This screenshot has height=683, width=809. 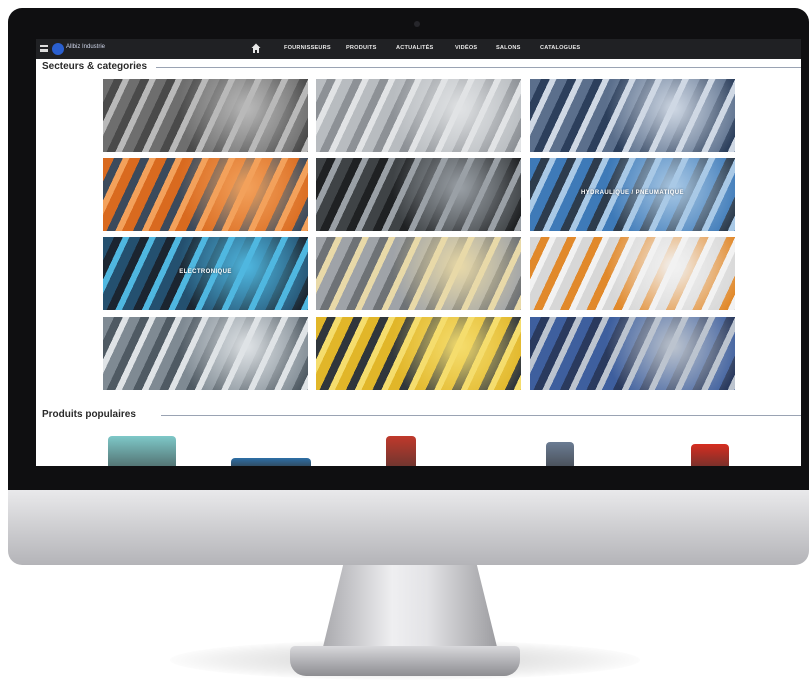 What do you see at coordinates (405, 661) in the screenshot?
I see `monitor-stand-base` at bounding box center [405, 661].